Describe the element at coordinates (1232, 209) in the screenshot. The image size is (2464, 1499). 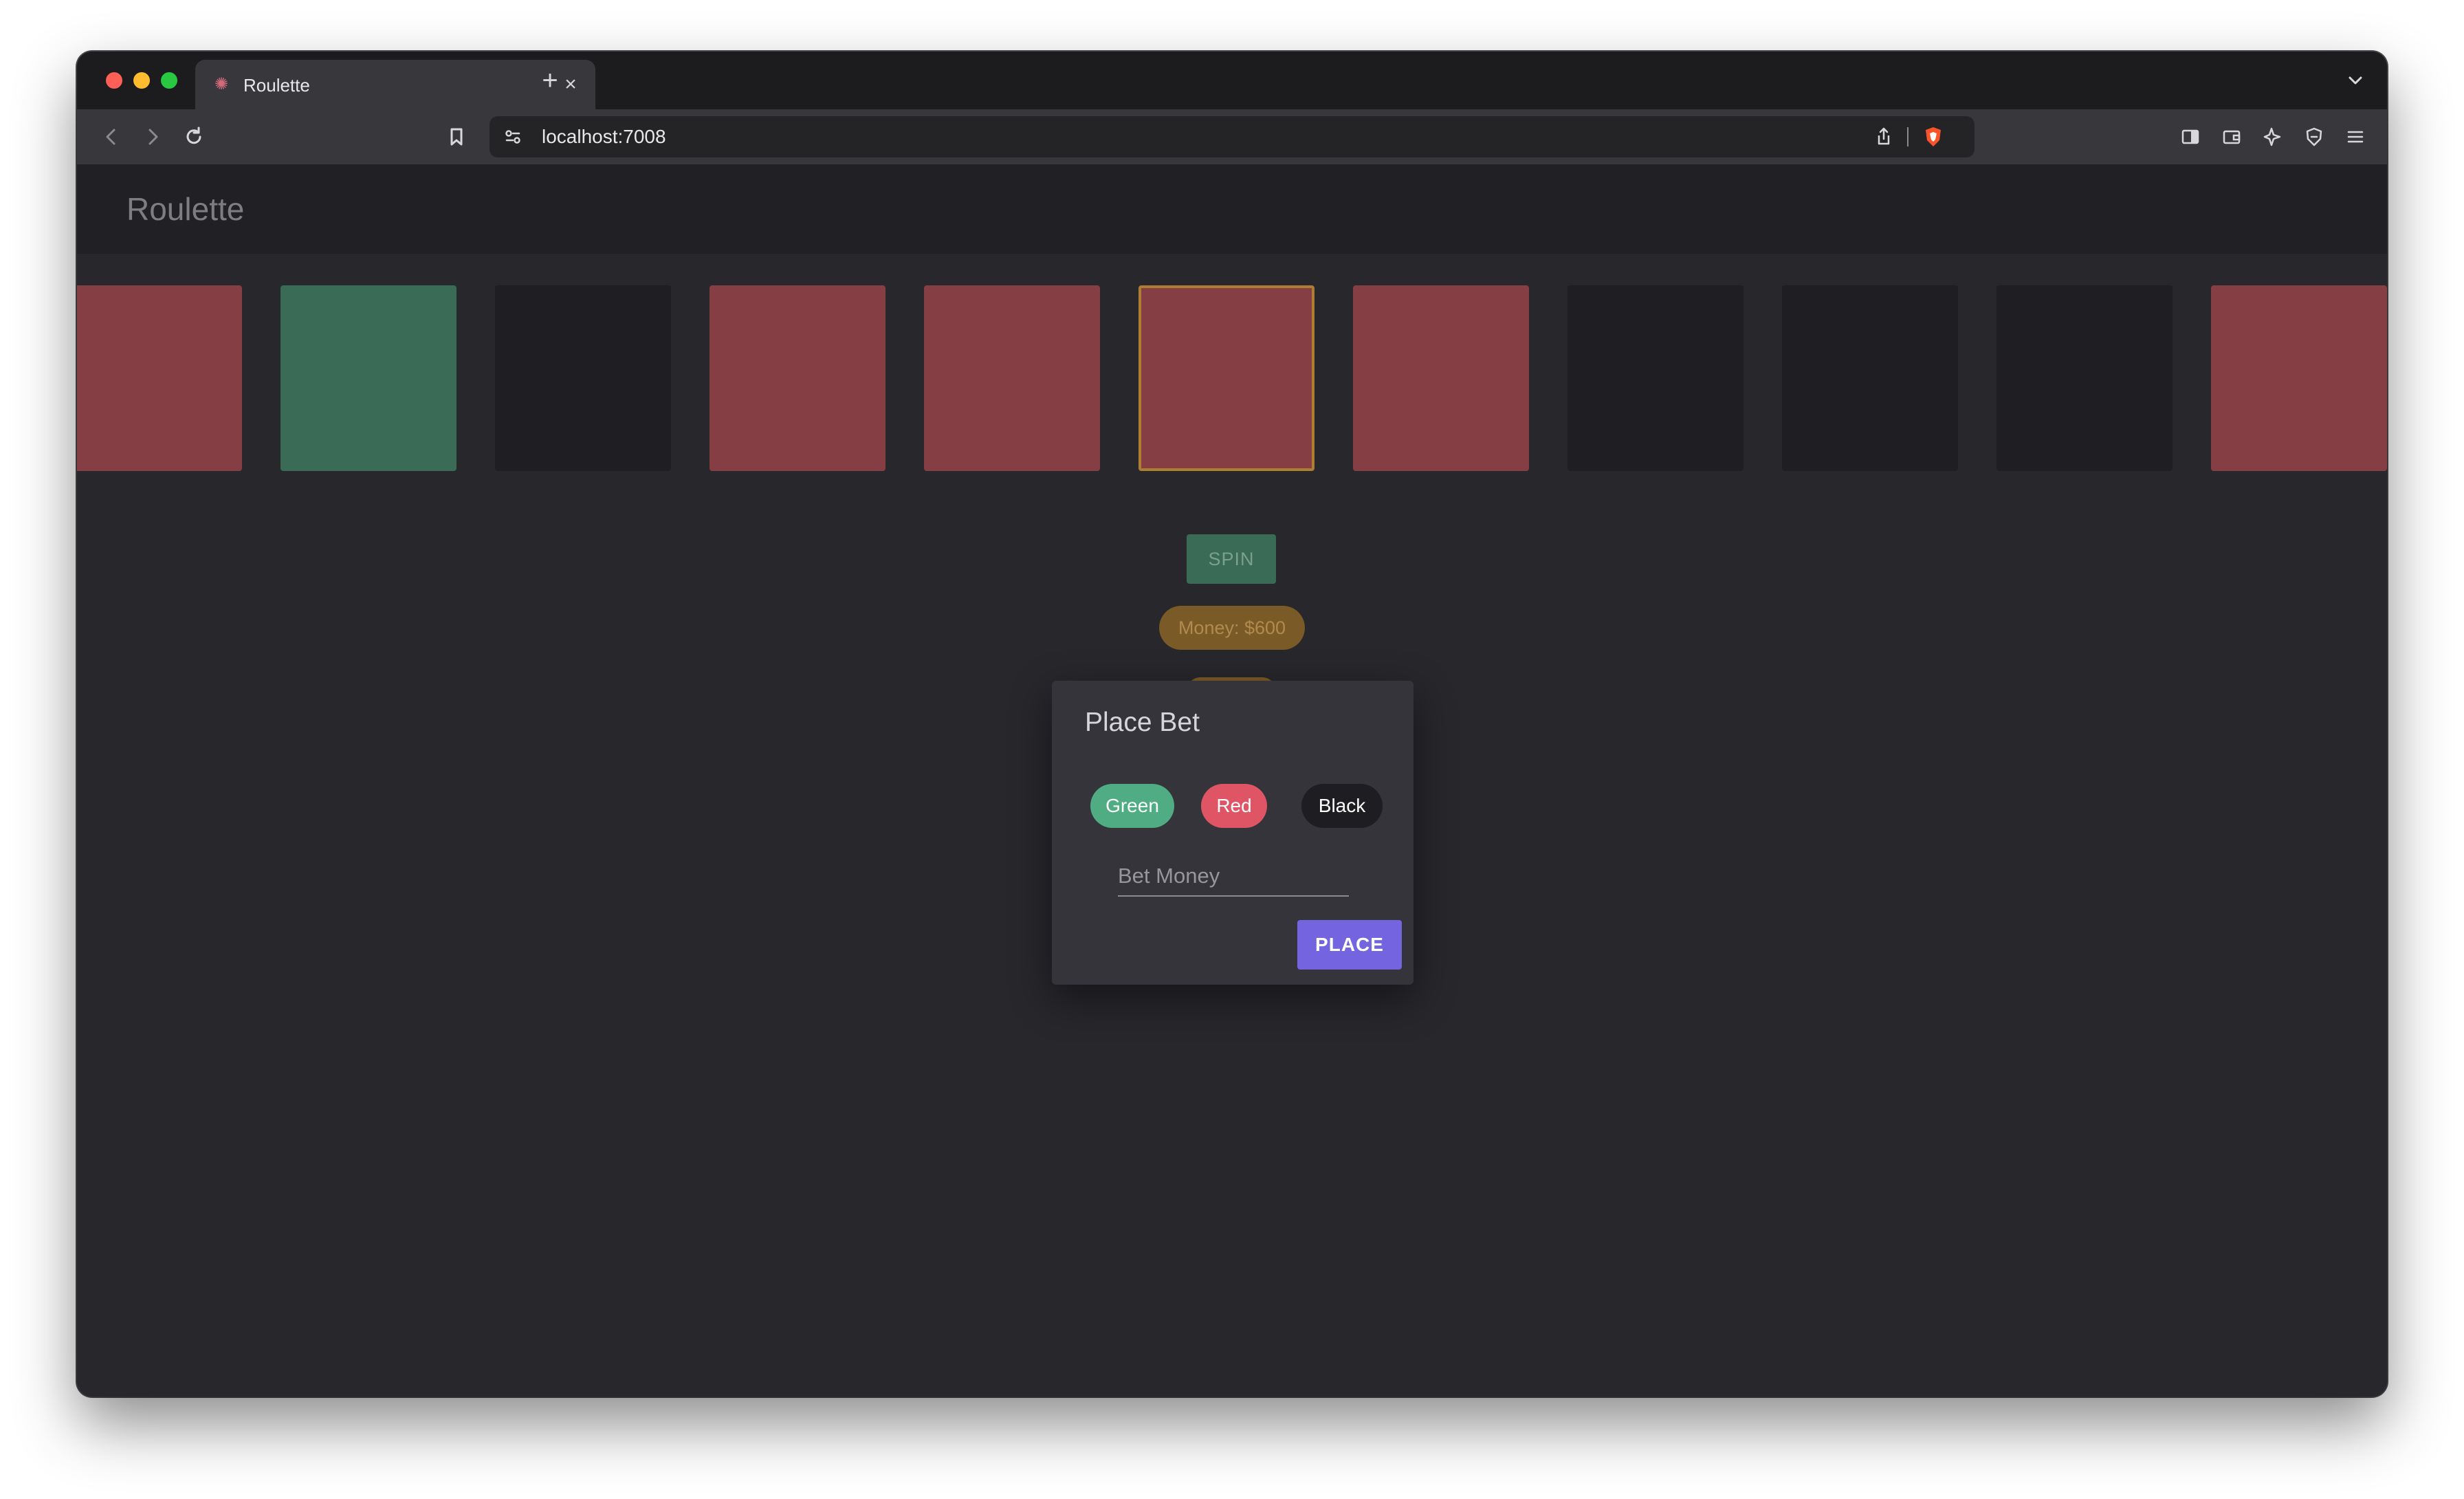
I see `app-header: Roulette` at that location.